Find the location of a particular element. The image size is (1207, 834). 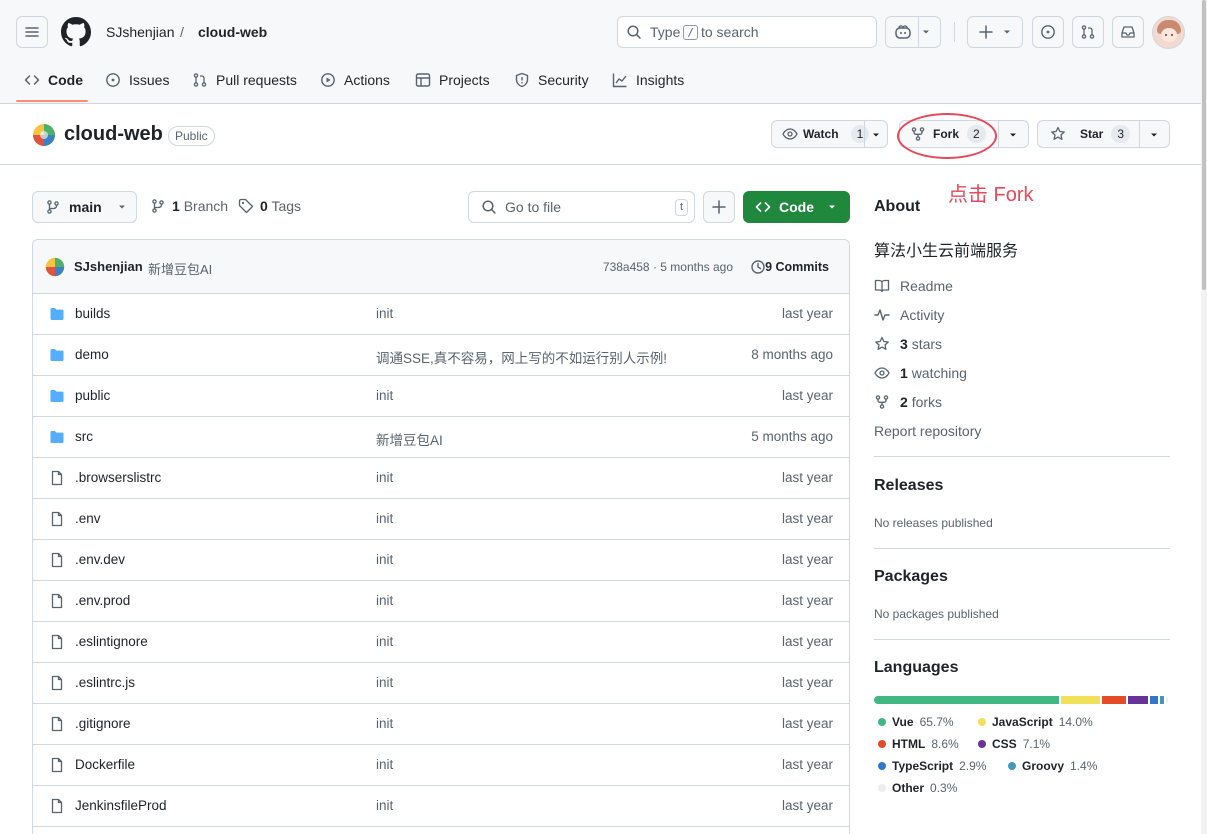

file-row: demo 调通SSE,真不容易，网上写的不如运行别人示例! 8 months ago is located at coordinates (441, 355).